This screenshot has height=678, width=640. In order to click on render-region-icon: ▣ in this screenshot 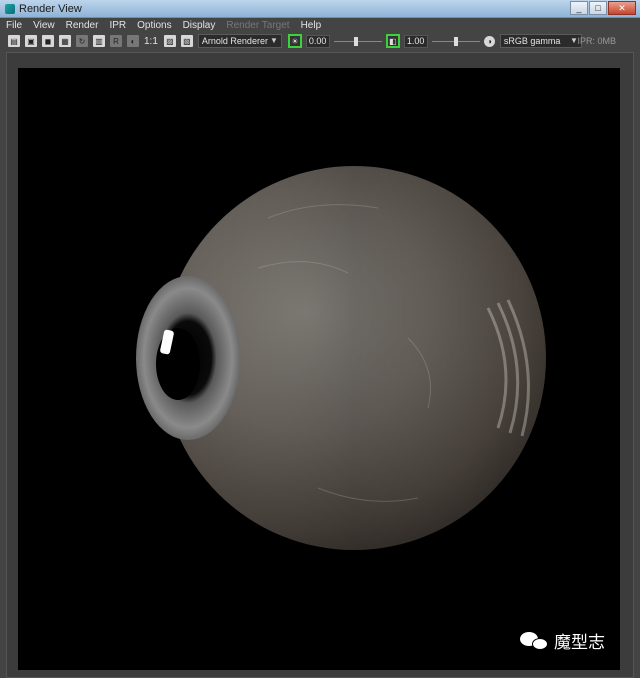, I will do `click(31, 41)`.